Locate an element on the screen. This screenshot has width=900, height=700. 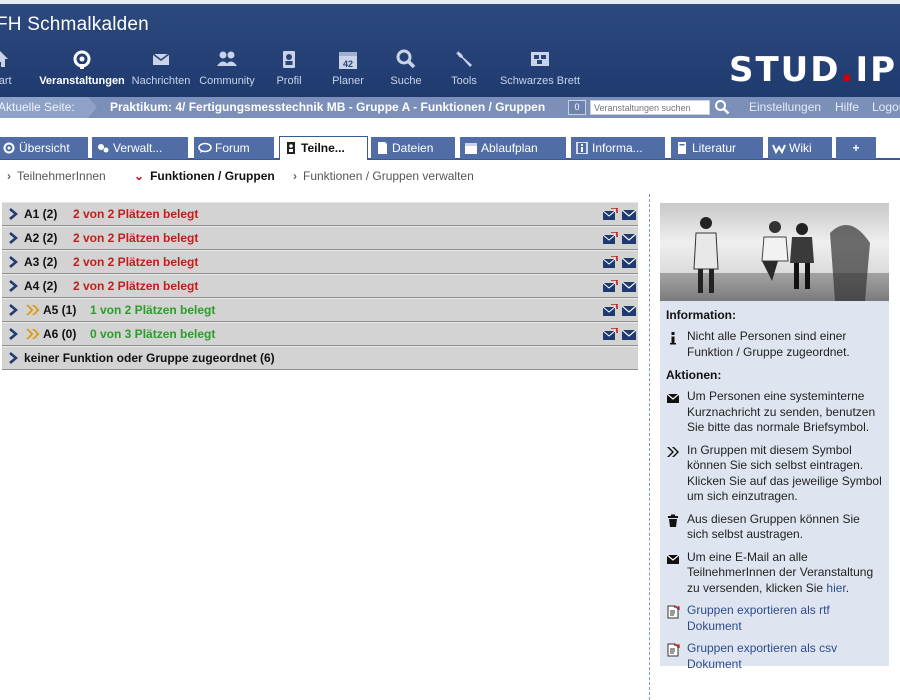
group-name: A1 (2) is located at coordinates (40, 214).